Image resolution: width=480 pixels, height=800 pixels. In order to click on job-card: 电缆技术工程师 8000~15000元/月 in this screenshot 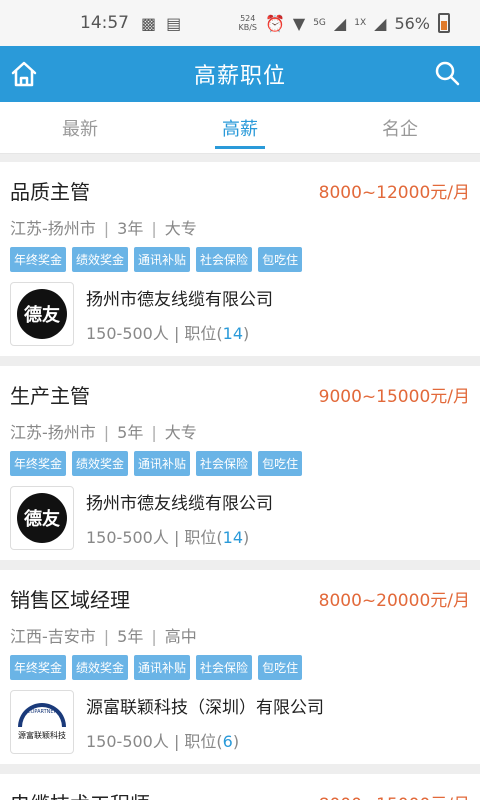, I will do `click(240, 787)`.